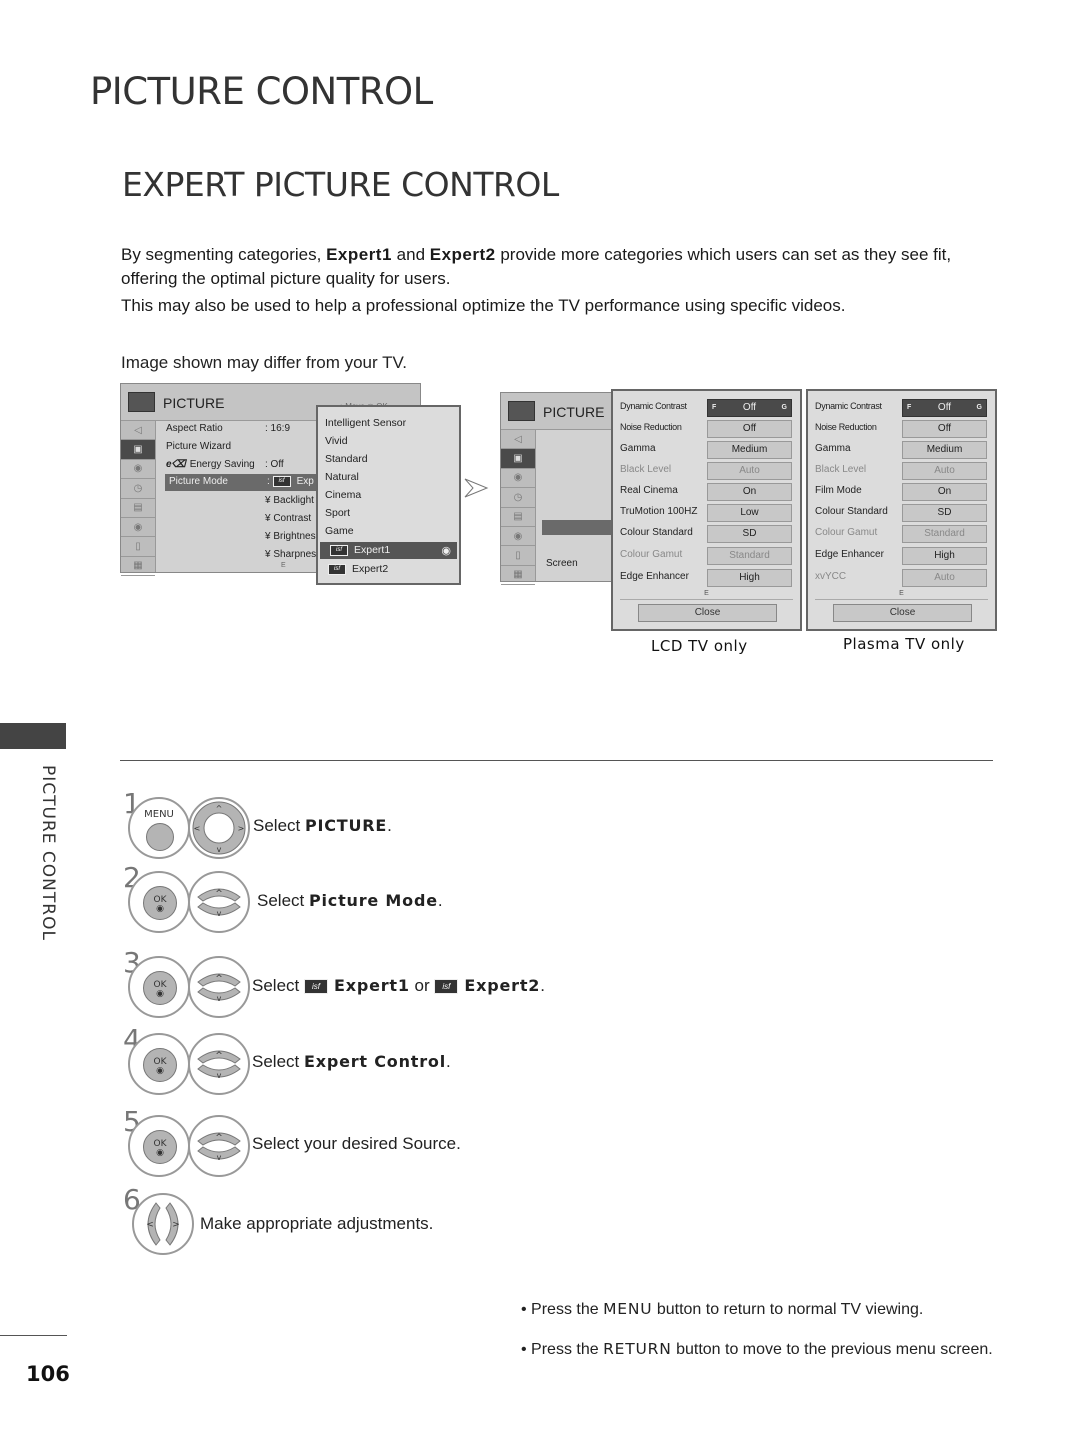 The height and width of the screenshot is (1439, 1080). What do you see at coordinates (159, 814) in the screenshot?
I see `button-label: MENU` at bounding box center [159, 814].